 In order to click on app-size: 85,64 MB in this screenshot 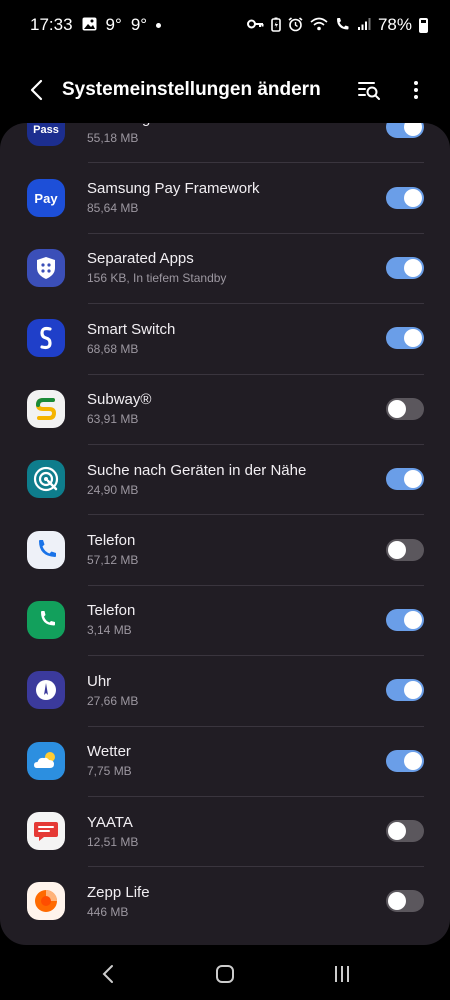, I will do `click(113, 208)`.